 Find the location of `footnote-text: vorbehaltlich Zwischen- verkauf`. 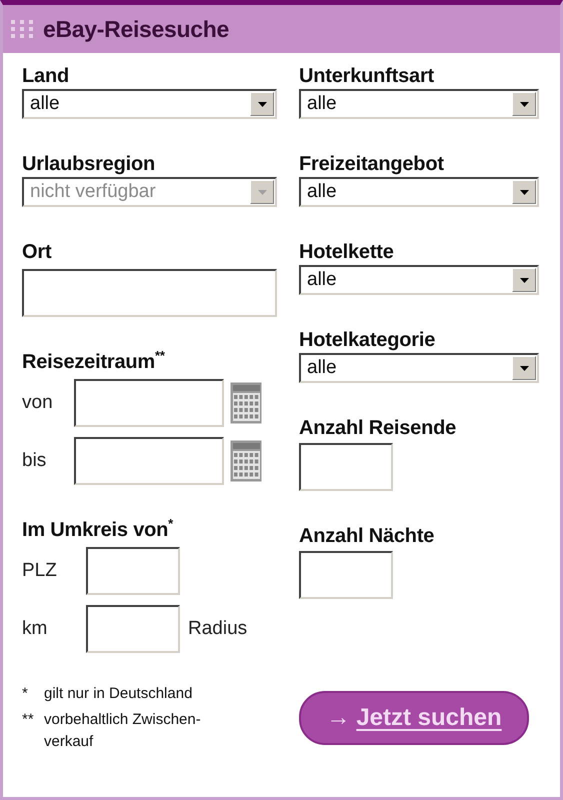

footnote-text: vorbehaltlich Zwischen- verkauf is located at coordinates (123, 731).